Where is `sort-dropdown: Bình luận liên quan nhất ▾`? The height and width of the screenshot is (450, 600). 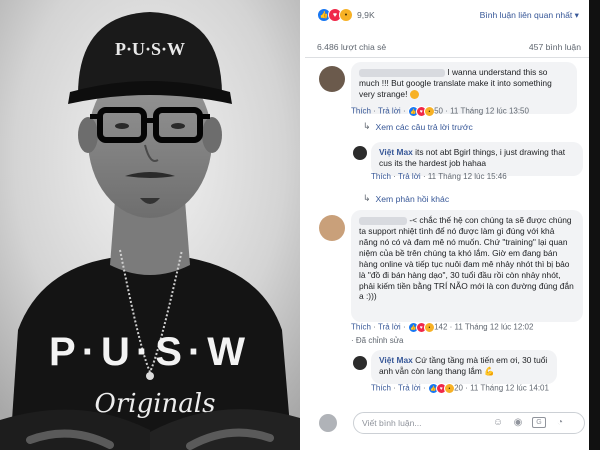 sort-dropdown: Bình luận liên quan nhất ▾ is located at coordinates (529, 15).